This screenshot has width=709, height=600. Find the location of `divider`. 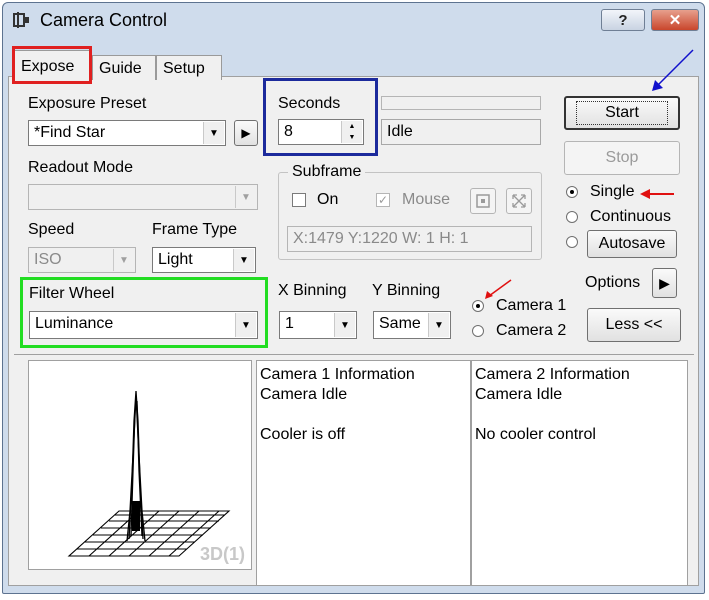

divider is located at coordinates (354, 354).